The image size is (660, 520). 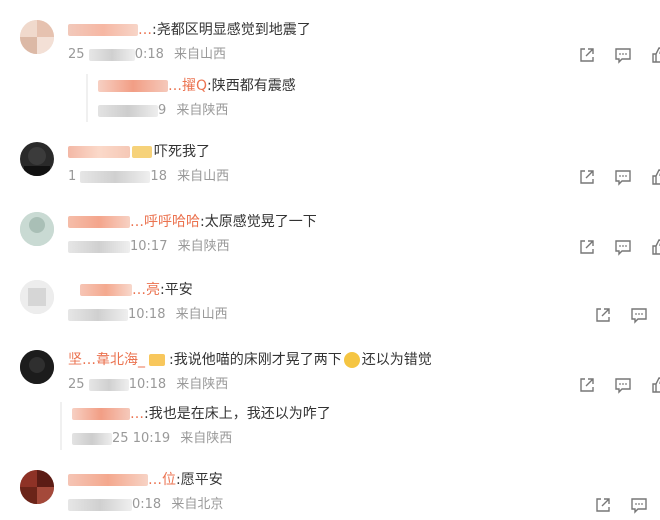 I want to click on comment-text-line: …:尧都区明显感觉到地震了, so click(x=189, y=30).